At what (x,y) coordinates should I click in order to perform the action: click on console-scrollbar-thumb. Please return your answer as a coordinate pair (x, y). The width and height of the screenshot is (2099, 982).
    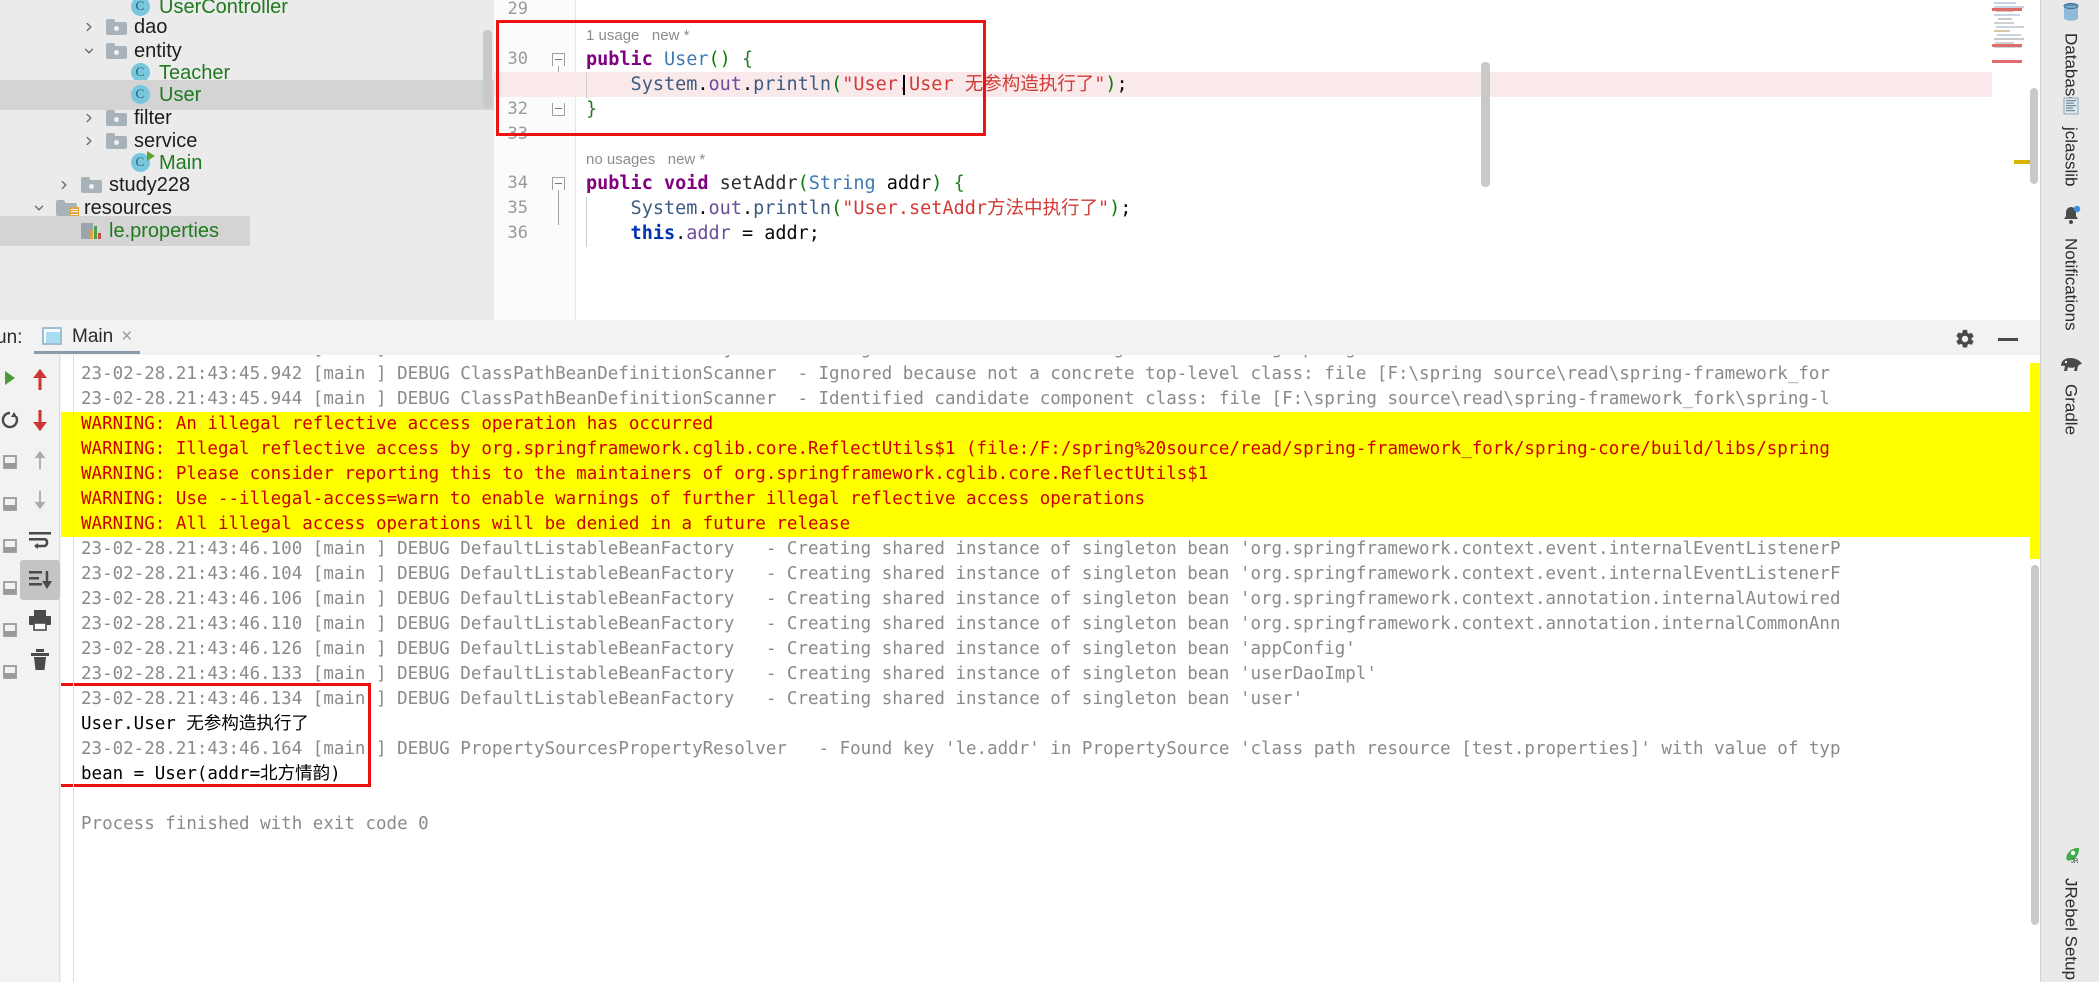
    Looking at the image, I should click on (2035, 745).